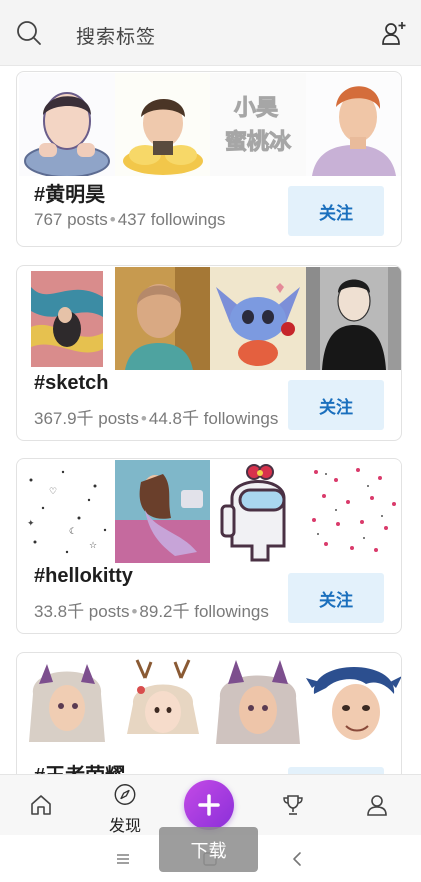 This screenshot has width=421, height=882. I want to click on tag-card: #王者荣耀 关注, so click(209, 713).